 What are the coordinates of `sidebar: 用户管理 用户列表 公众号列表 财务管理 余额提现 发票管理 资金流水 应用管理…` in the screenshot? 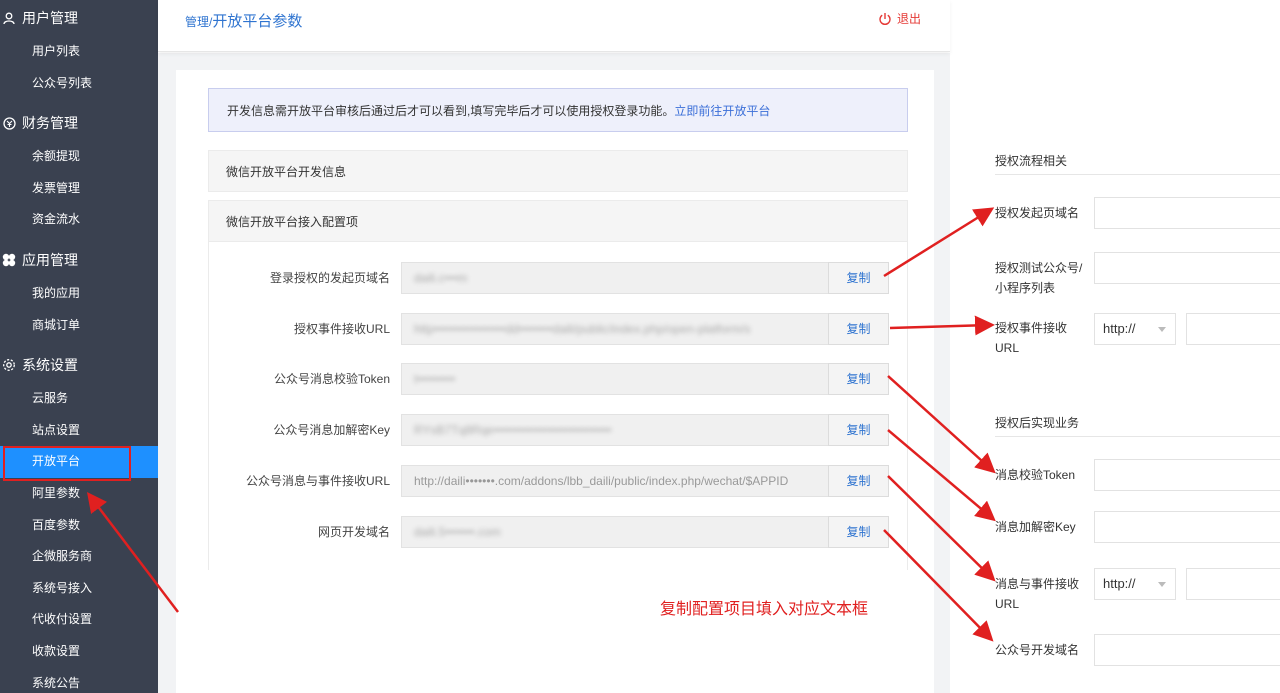 It's located at (79, 346).